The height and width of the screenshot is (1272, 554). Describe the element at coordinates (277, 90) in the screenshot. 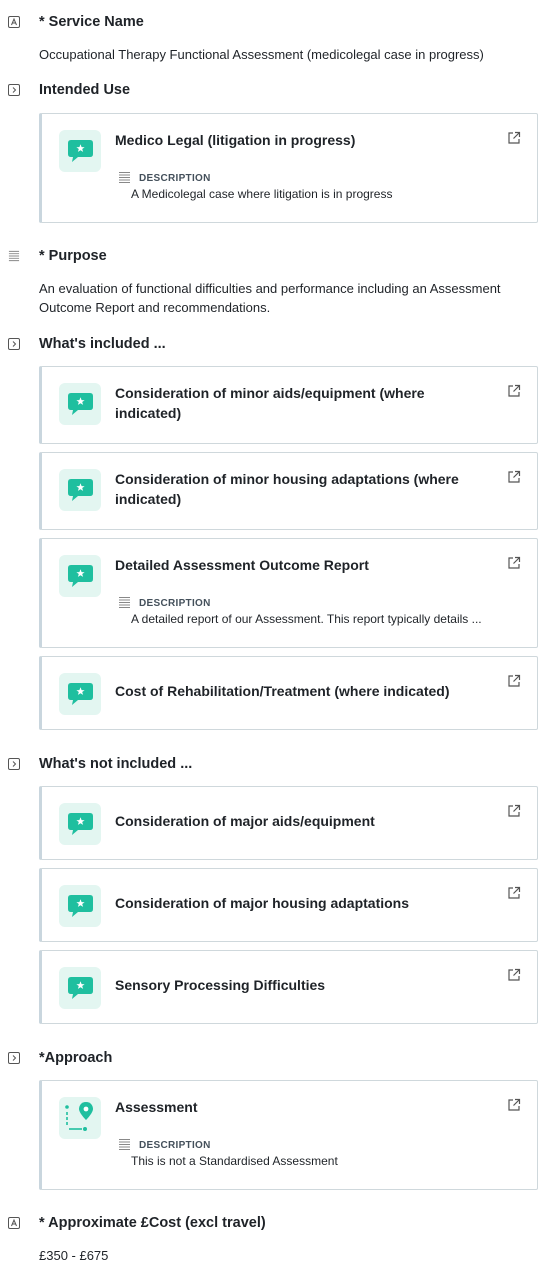

I see `intended-use-header: Intended Use` at that location.